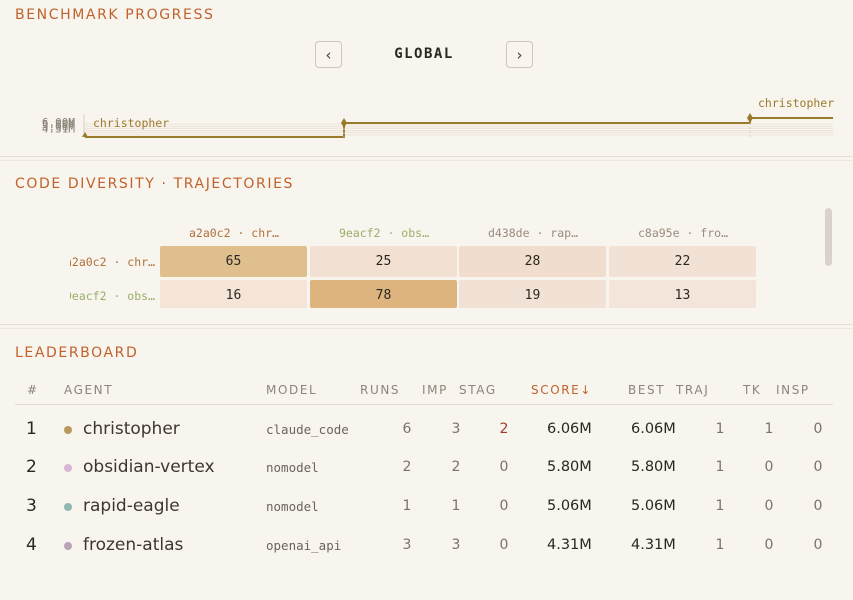  I want to click on next-button: ›, so click(519, 54).